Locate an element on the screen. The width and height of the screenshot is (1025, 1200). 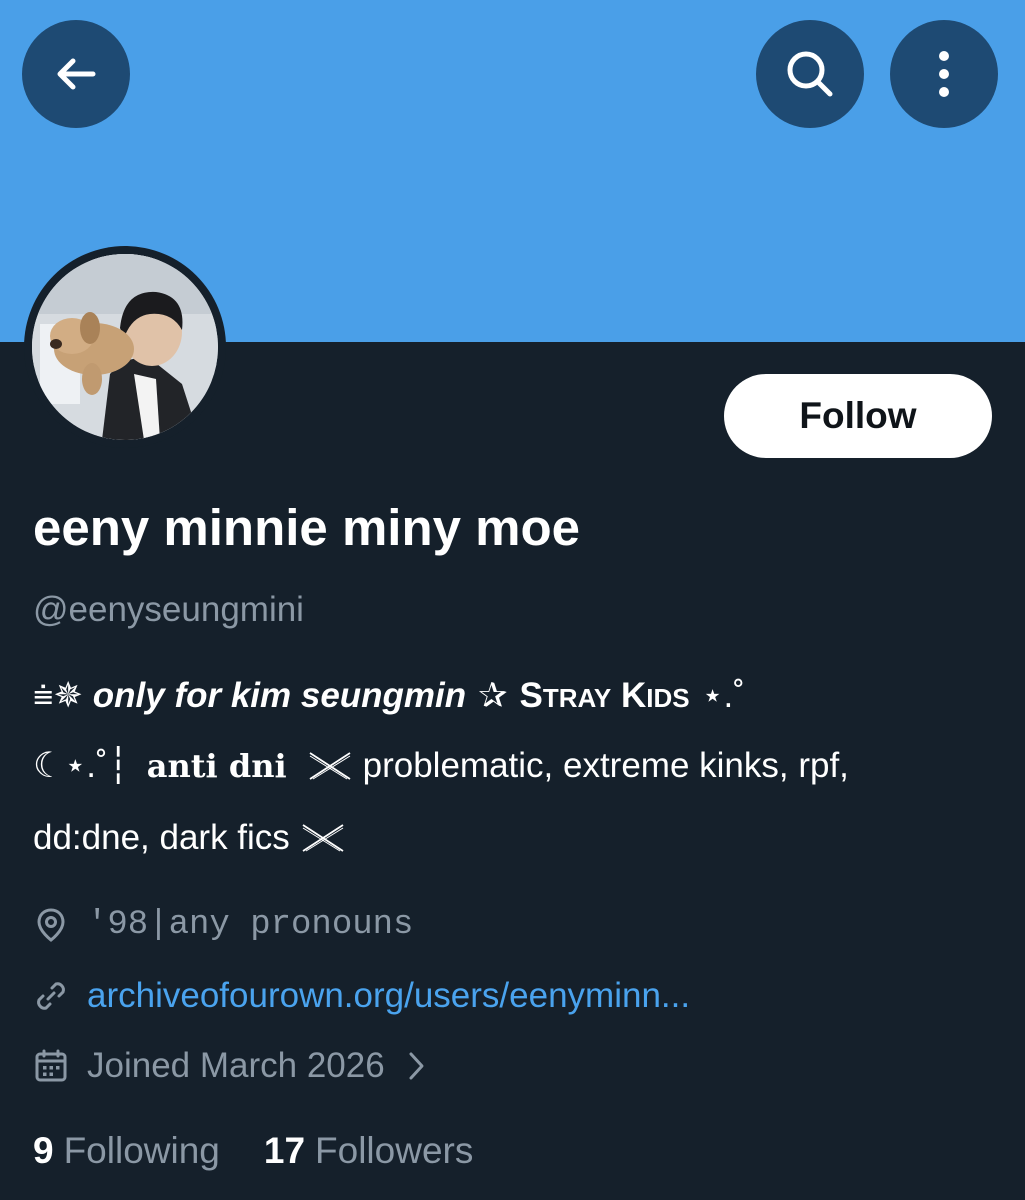
follow-stats: 9 Following 17 Followers is located at coordinates (253, 1151).